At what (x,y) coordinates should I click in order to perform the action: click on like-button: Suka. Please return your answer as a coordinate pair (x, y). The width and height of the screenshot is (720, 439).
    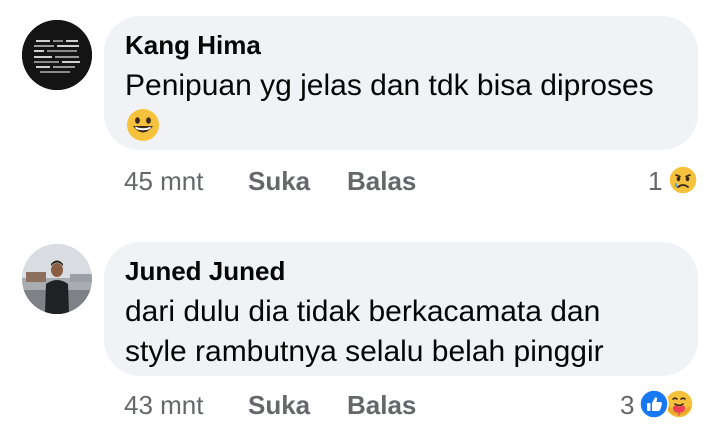
    Looking at the image, I should click on (279, 405).